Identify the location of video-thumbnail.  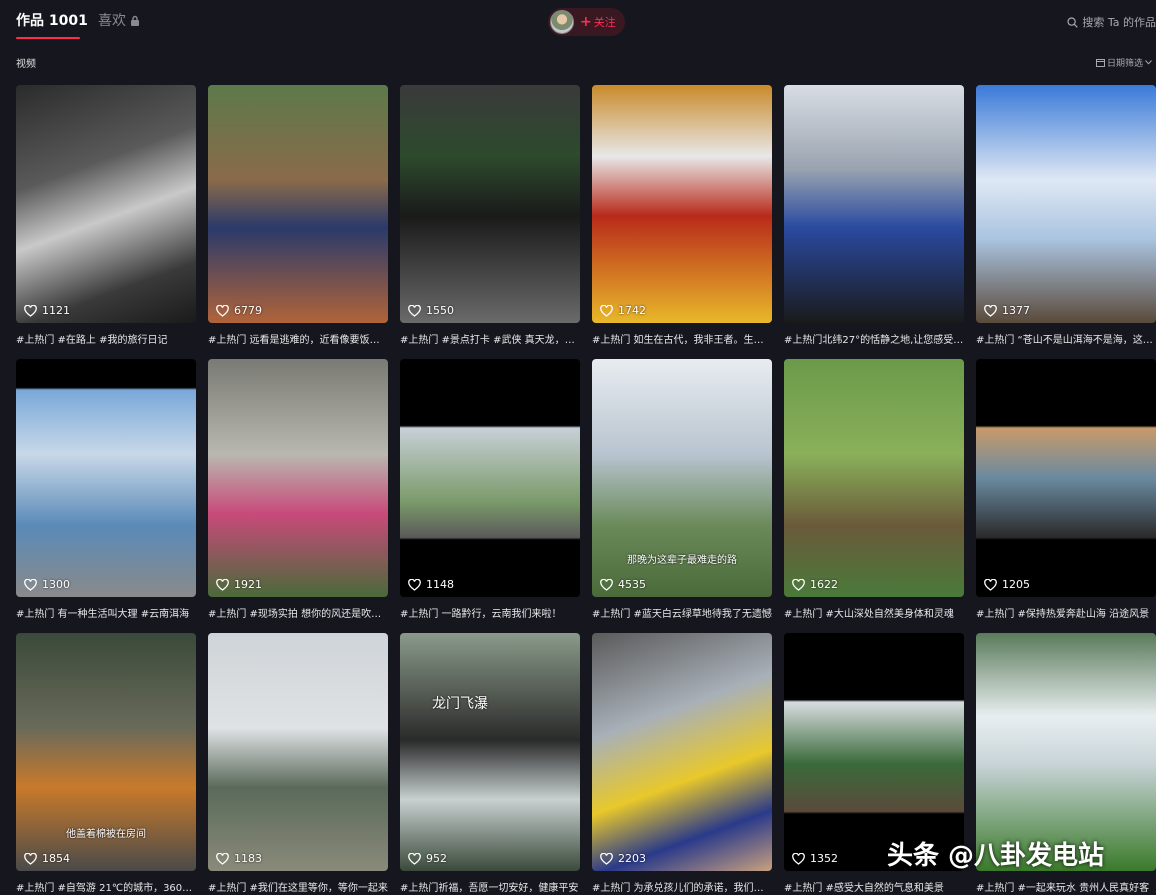
(874, 204).